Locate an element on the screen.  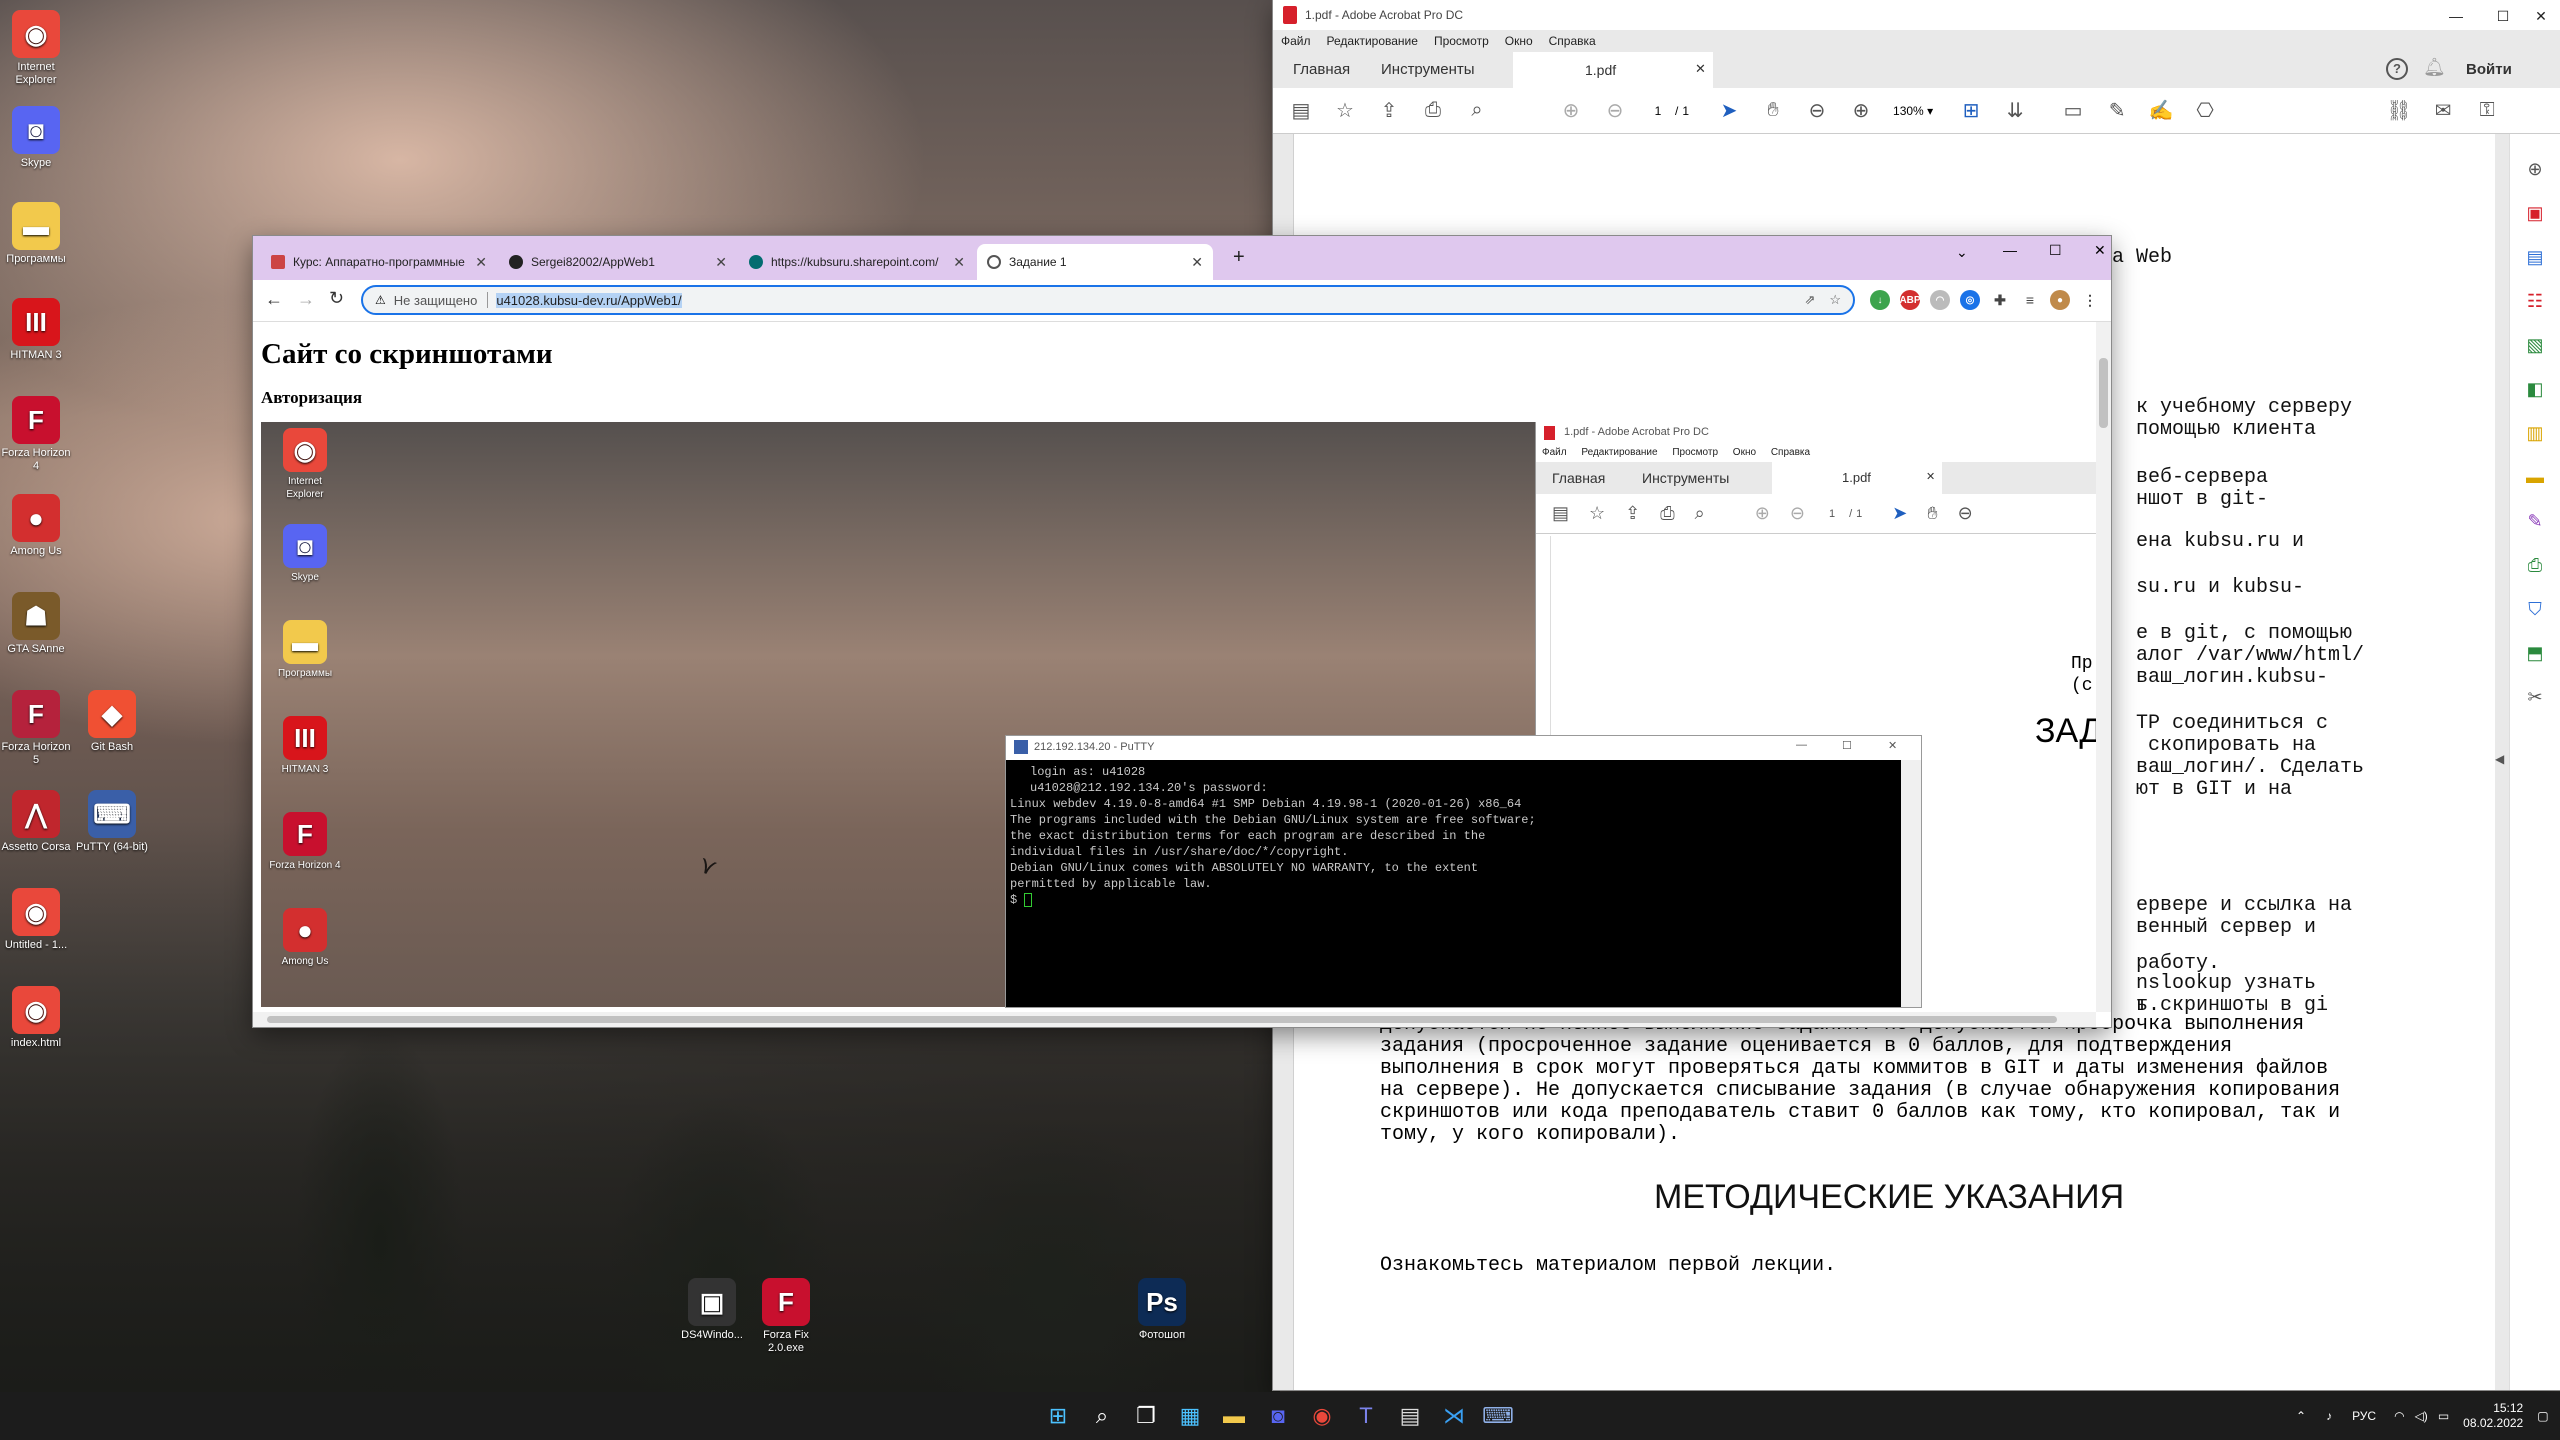
desktop-icon: ⋀ Assetto Corsa is located at coordinates (36, 822).